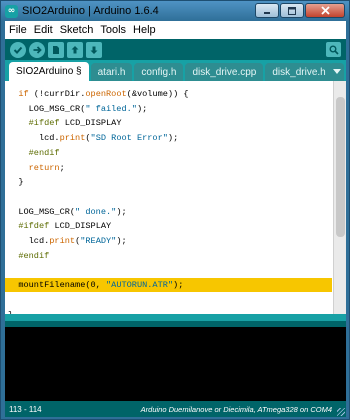 The height and width of the screenshot is (420, 350). What do you see at coordinates (341, 412) in the screenshot?
I see `resize-grip-icon` at bounding box center [341, 412].